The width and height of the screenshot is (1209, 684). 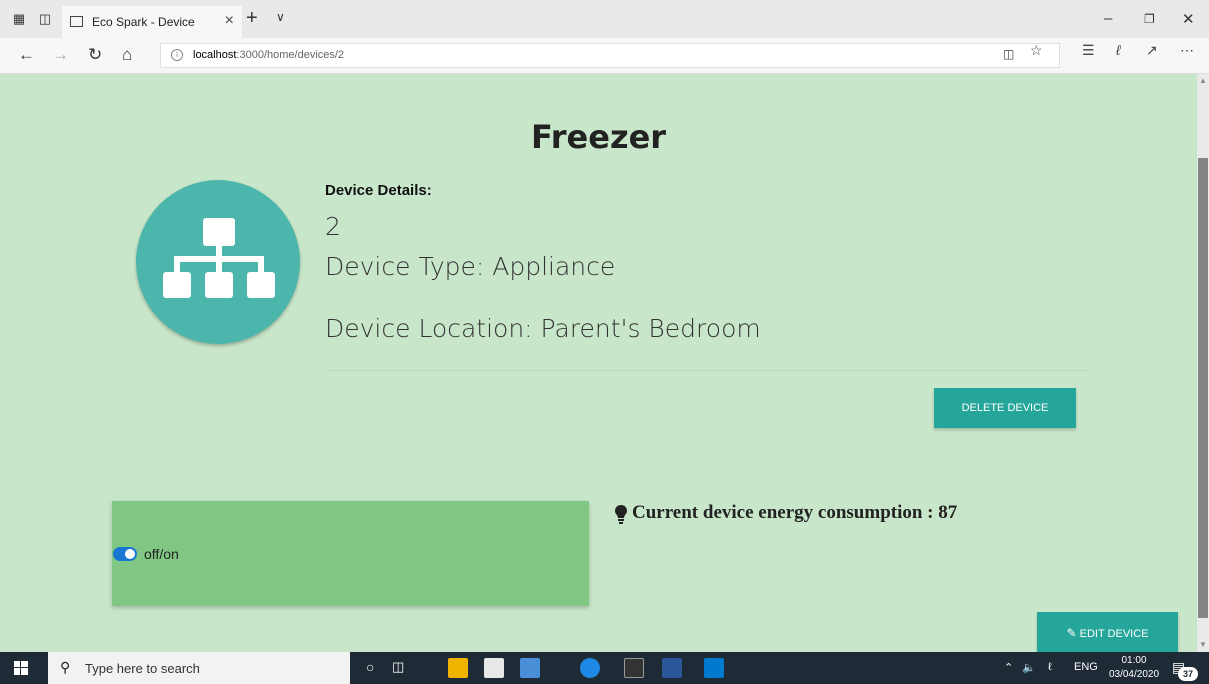 I want to click on file-explorer-icon, so click(x=458, y=668).